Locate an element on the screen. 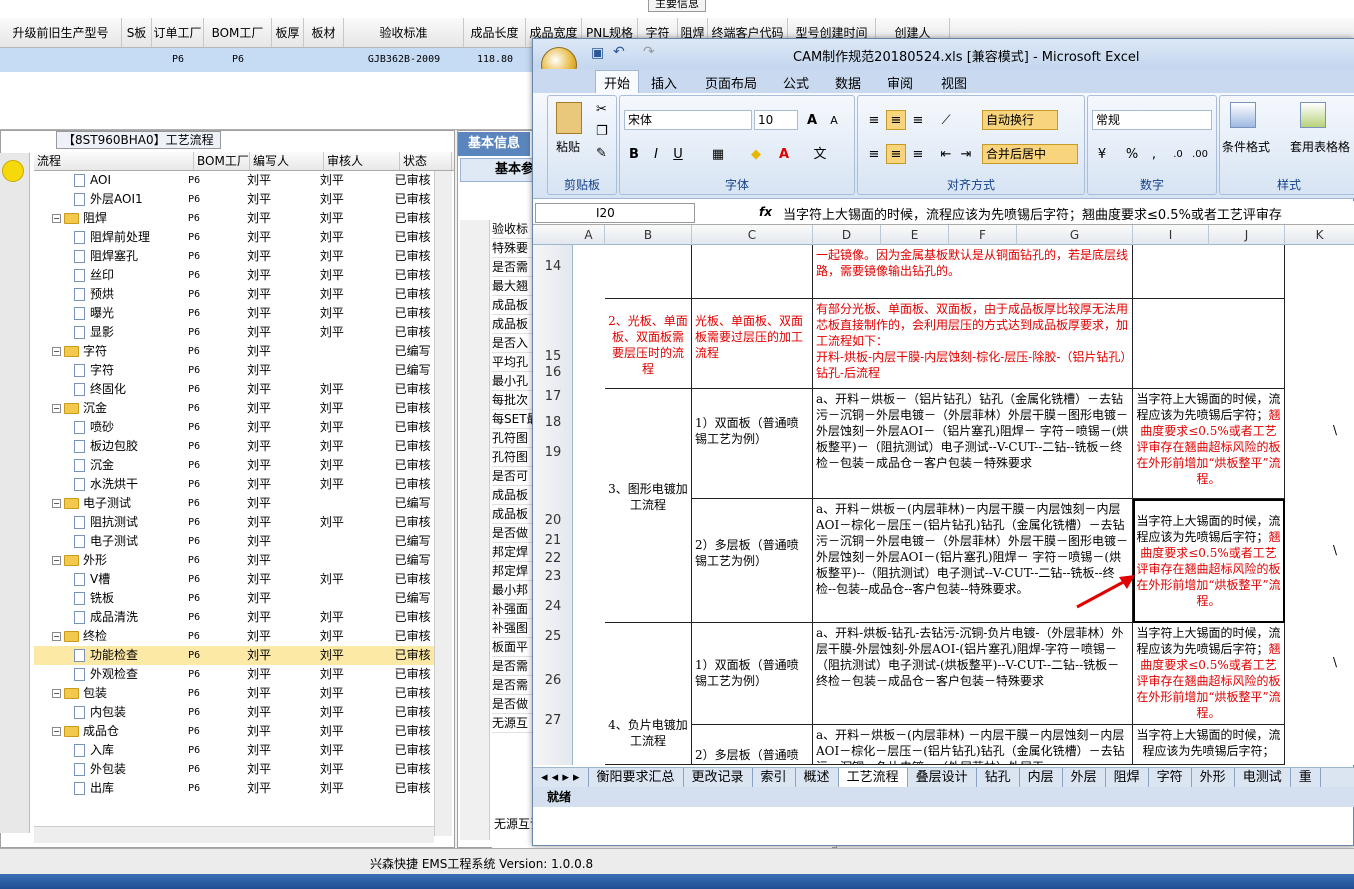 The image size is (1354, 889). tree-row: 外观检查 P6 刘平 刘平 已审核 is located at coordinates (234, 674).